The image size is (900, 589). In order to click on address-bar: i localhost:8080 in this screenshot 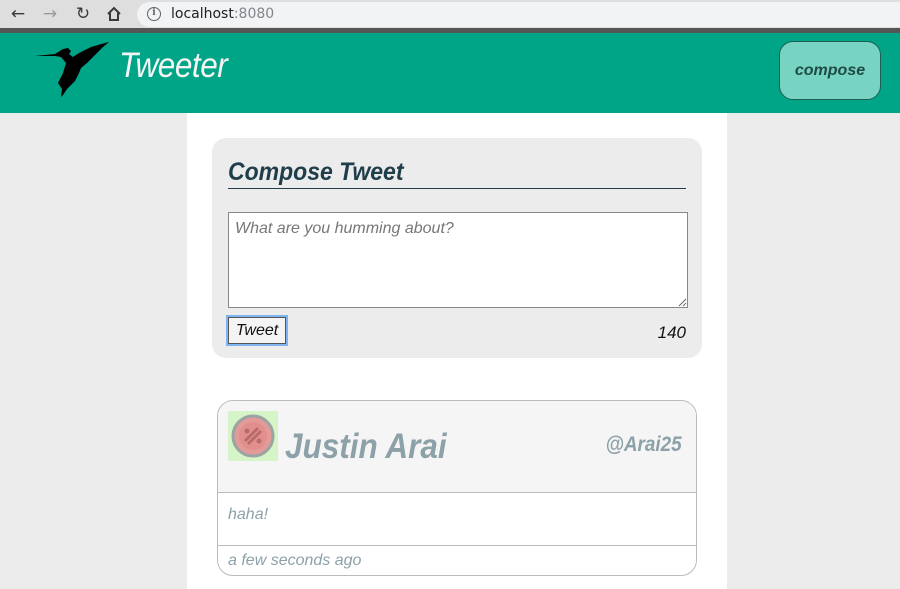, I will do `click(518, 14)`.